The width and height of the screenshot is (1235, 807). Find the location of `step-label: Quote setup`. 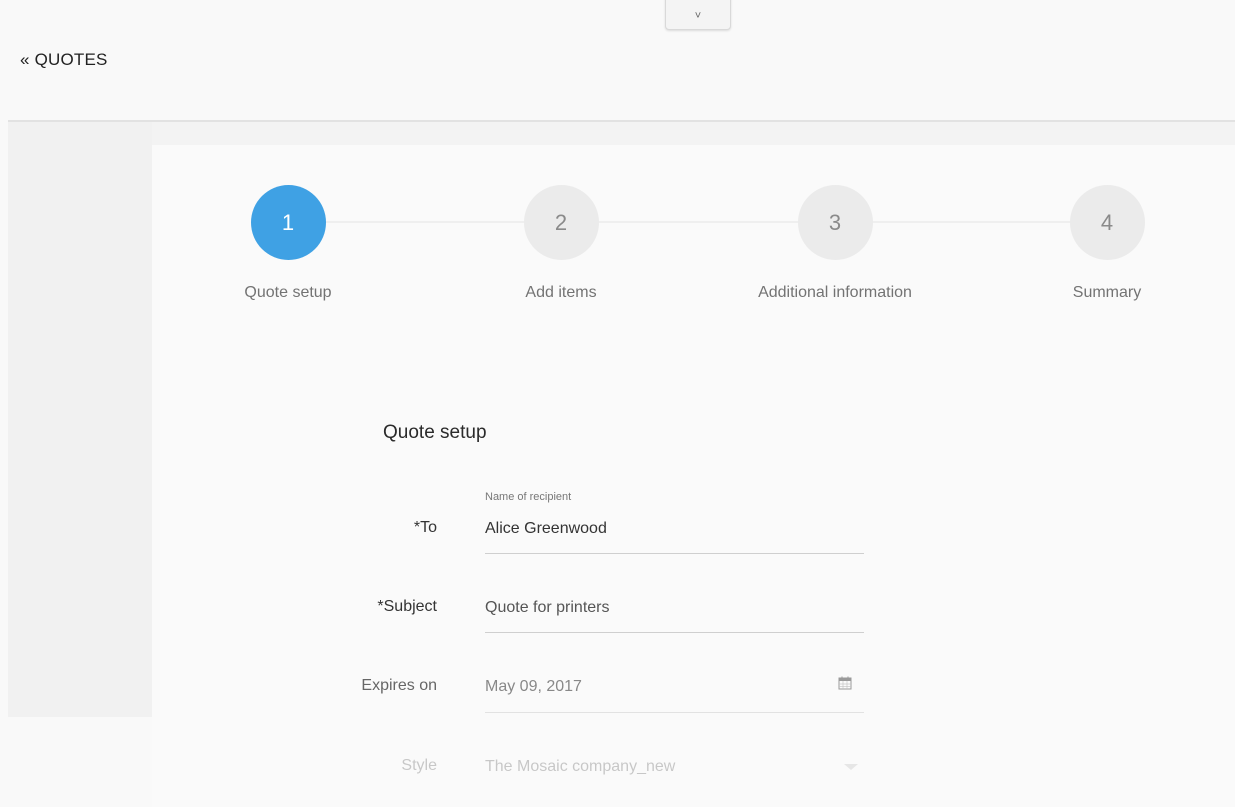

step-label: Quote setup is located at coordinates (288, 292).